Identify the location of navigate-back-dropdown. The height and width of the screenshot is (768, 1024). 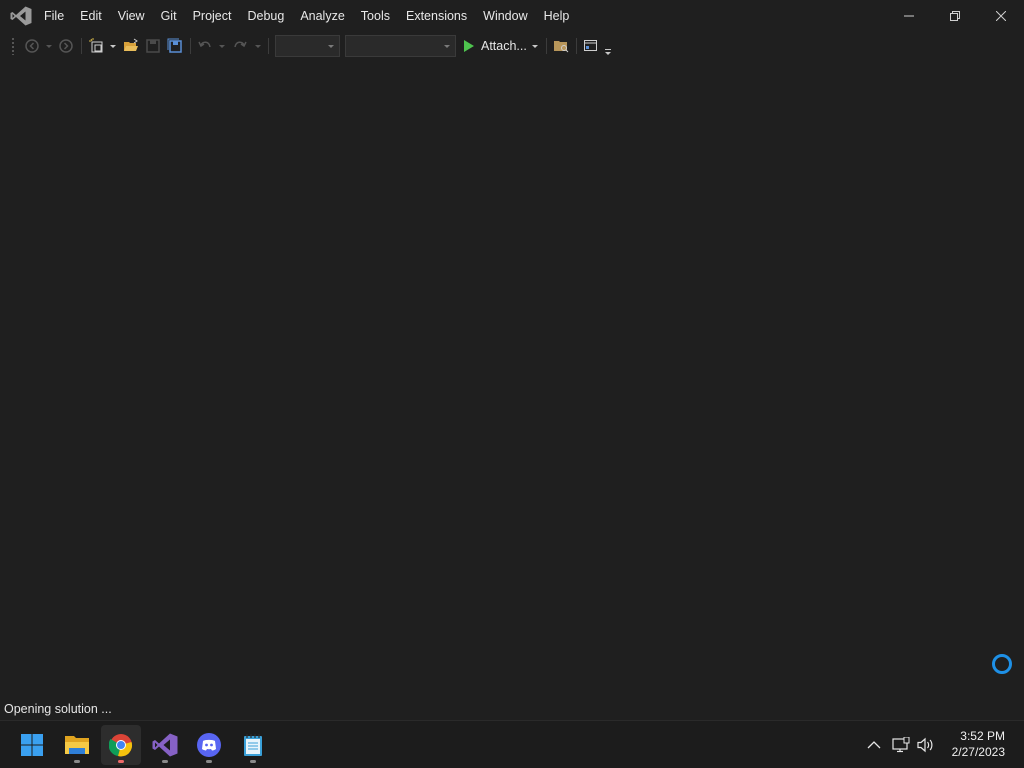
(49, 46).